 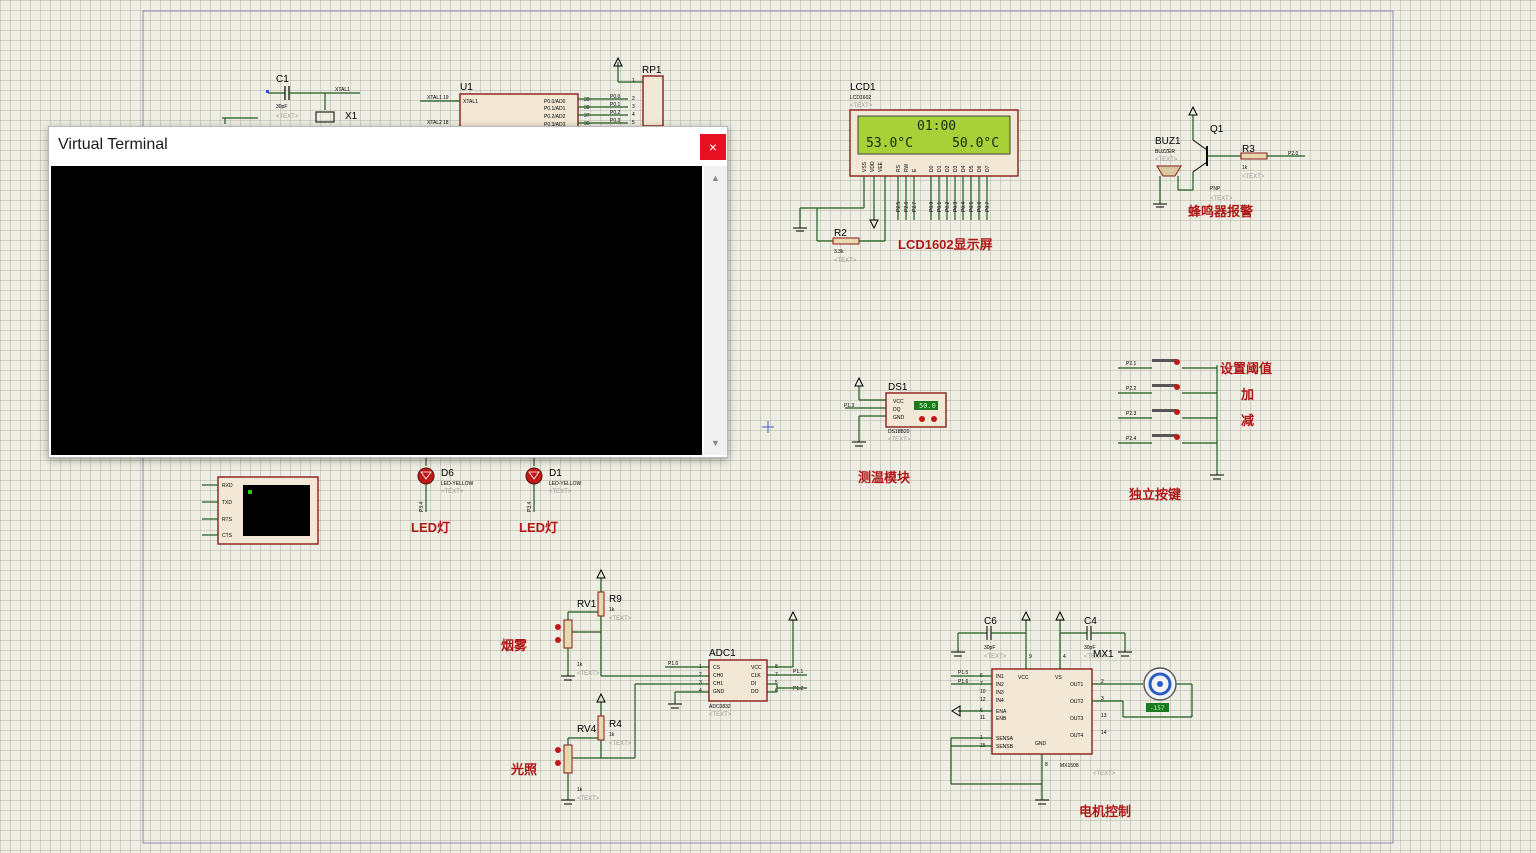 What do you see at coordinates (700, 683) in the screenshot?
I see `adc1-pinnum: 3` at bounding box center [700, 683].